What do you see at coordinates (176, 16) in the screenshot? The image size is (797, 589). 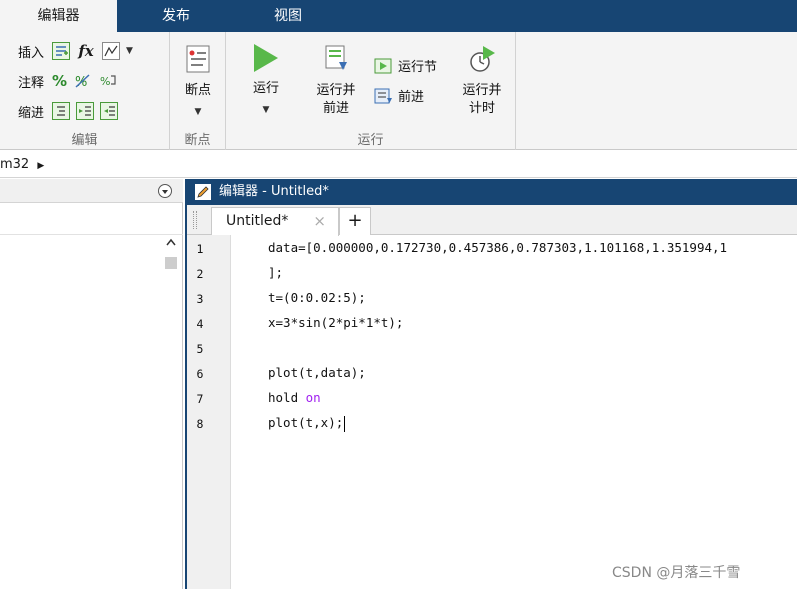 I see `tab-publish: 发布` at bounding box center [176, 16].